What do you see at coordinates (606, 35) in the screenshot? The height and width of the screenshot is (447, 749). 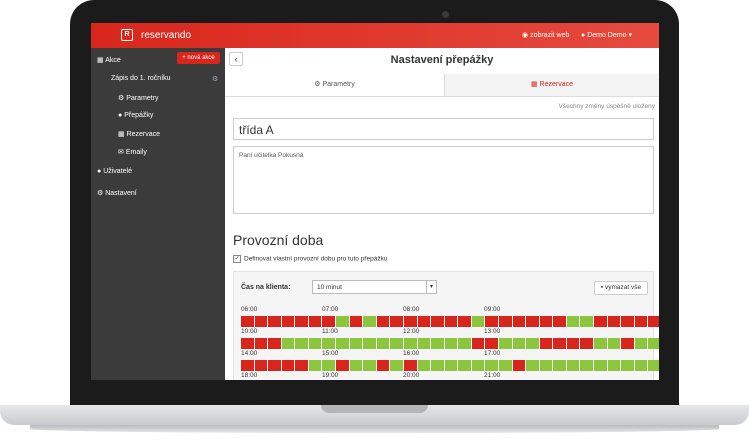 I see `user-menu: ● Demo Demo ▾` at bounding box center [606, 35].